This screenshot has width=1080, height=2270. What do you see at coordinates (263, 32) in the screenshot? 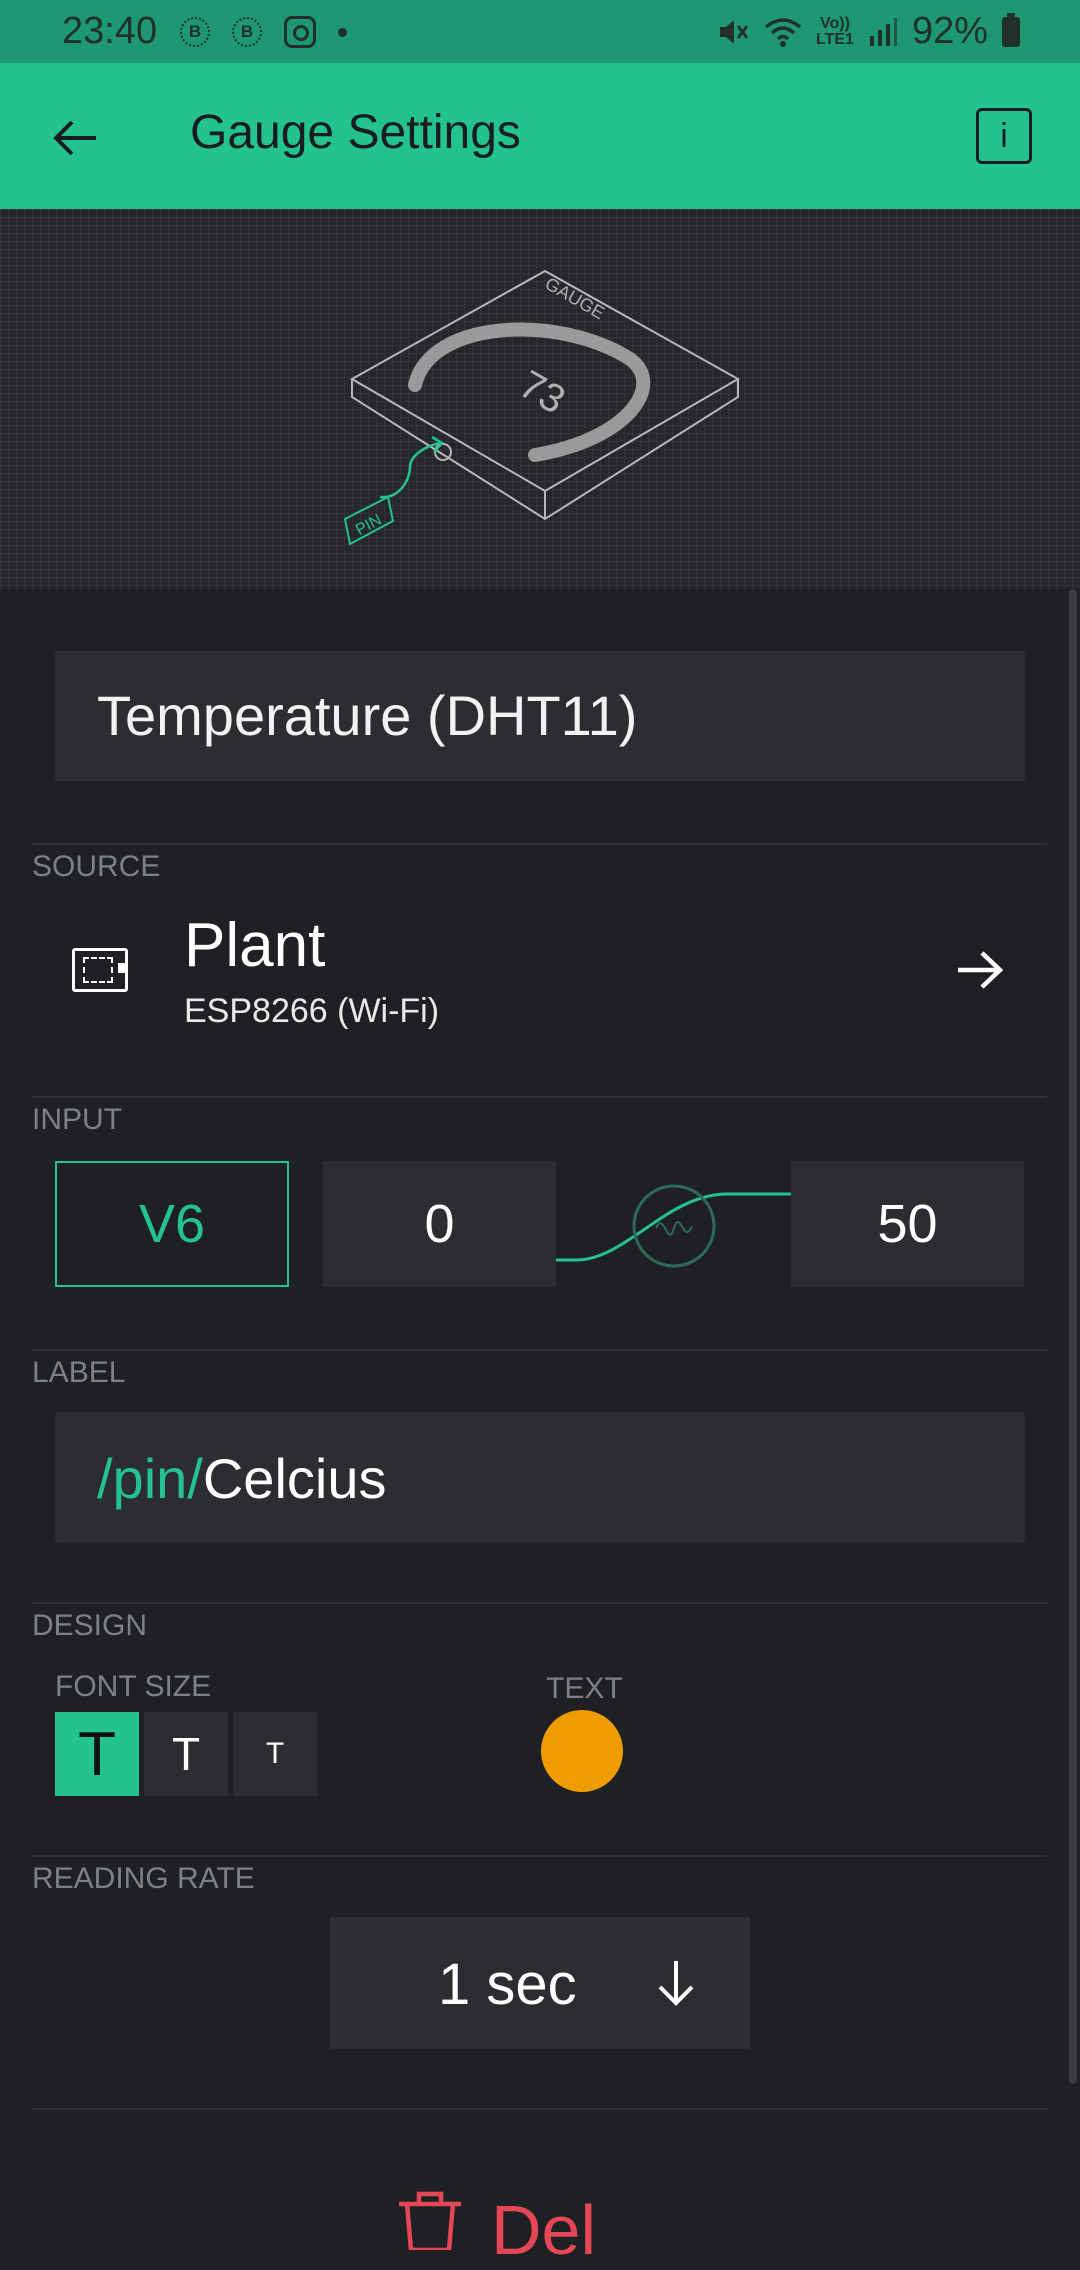
I see `status-notification-icons: B B` at bounding box center [263, 32].